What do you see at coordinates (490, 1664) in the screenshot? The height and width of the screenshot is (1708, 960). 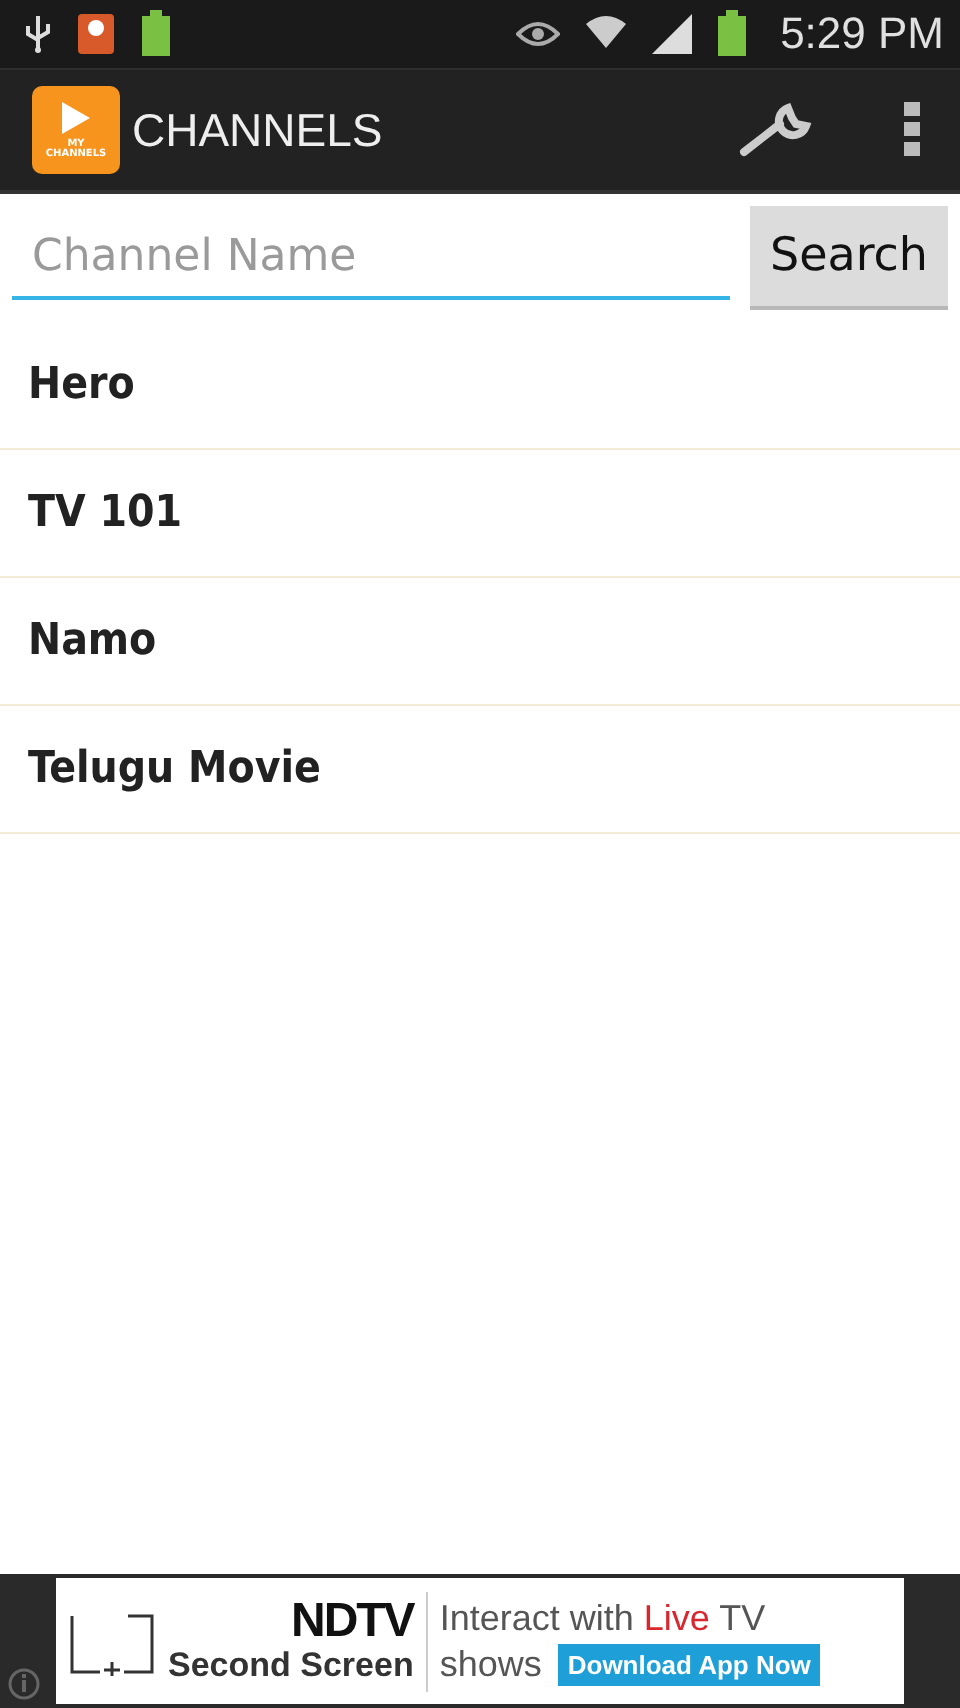 I see `ad-subline: shows` at bounding box center [490, 1664].